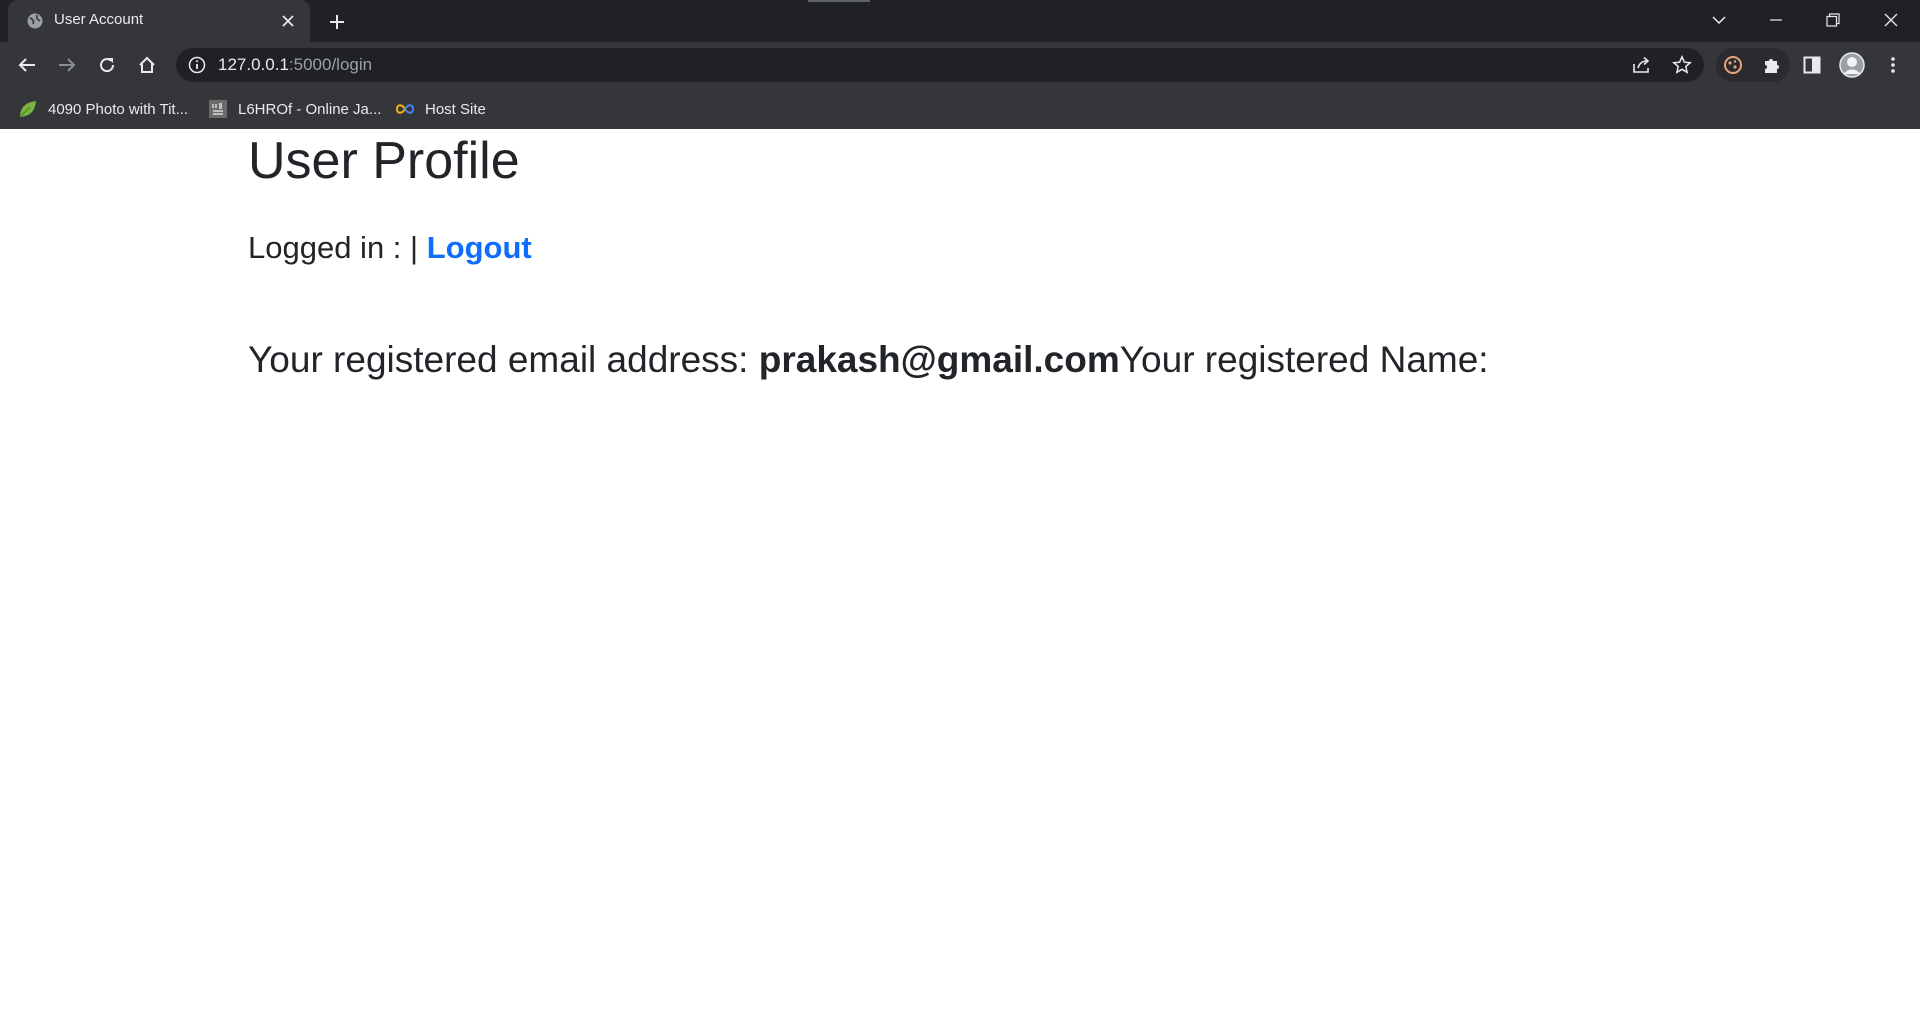 This screenshot has width=1920, height=1023. Describe the element at coordinates (99, 19) in the screenshot. I see `tab-title: User Account` at that location.